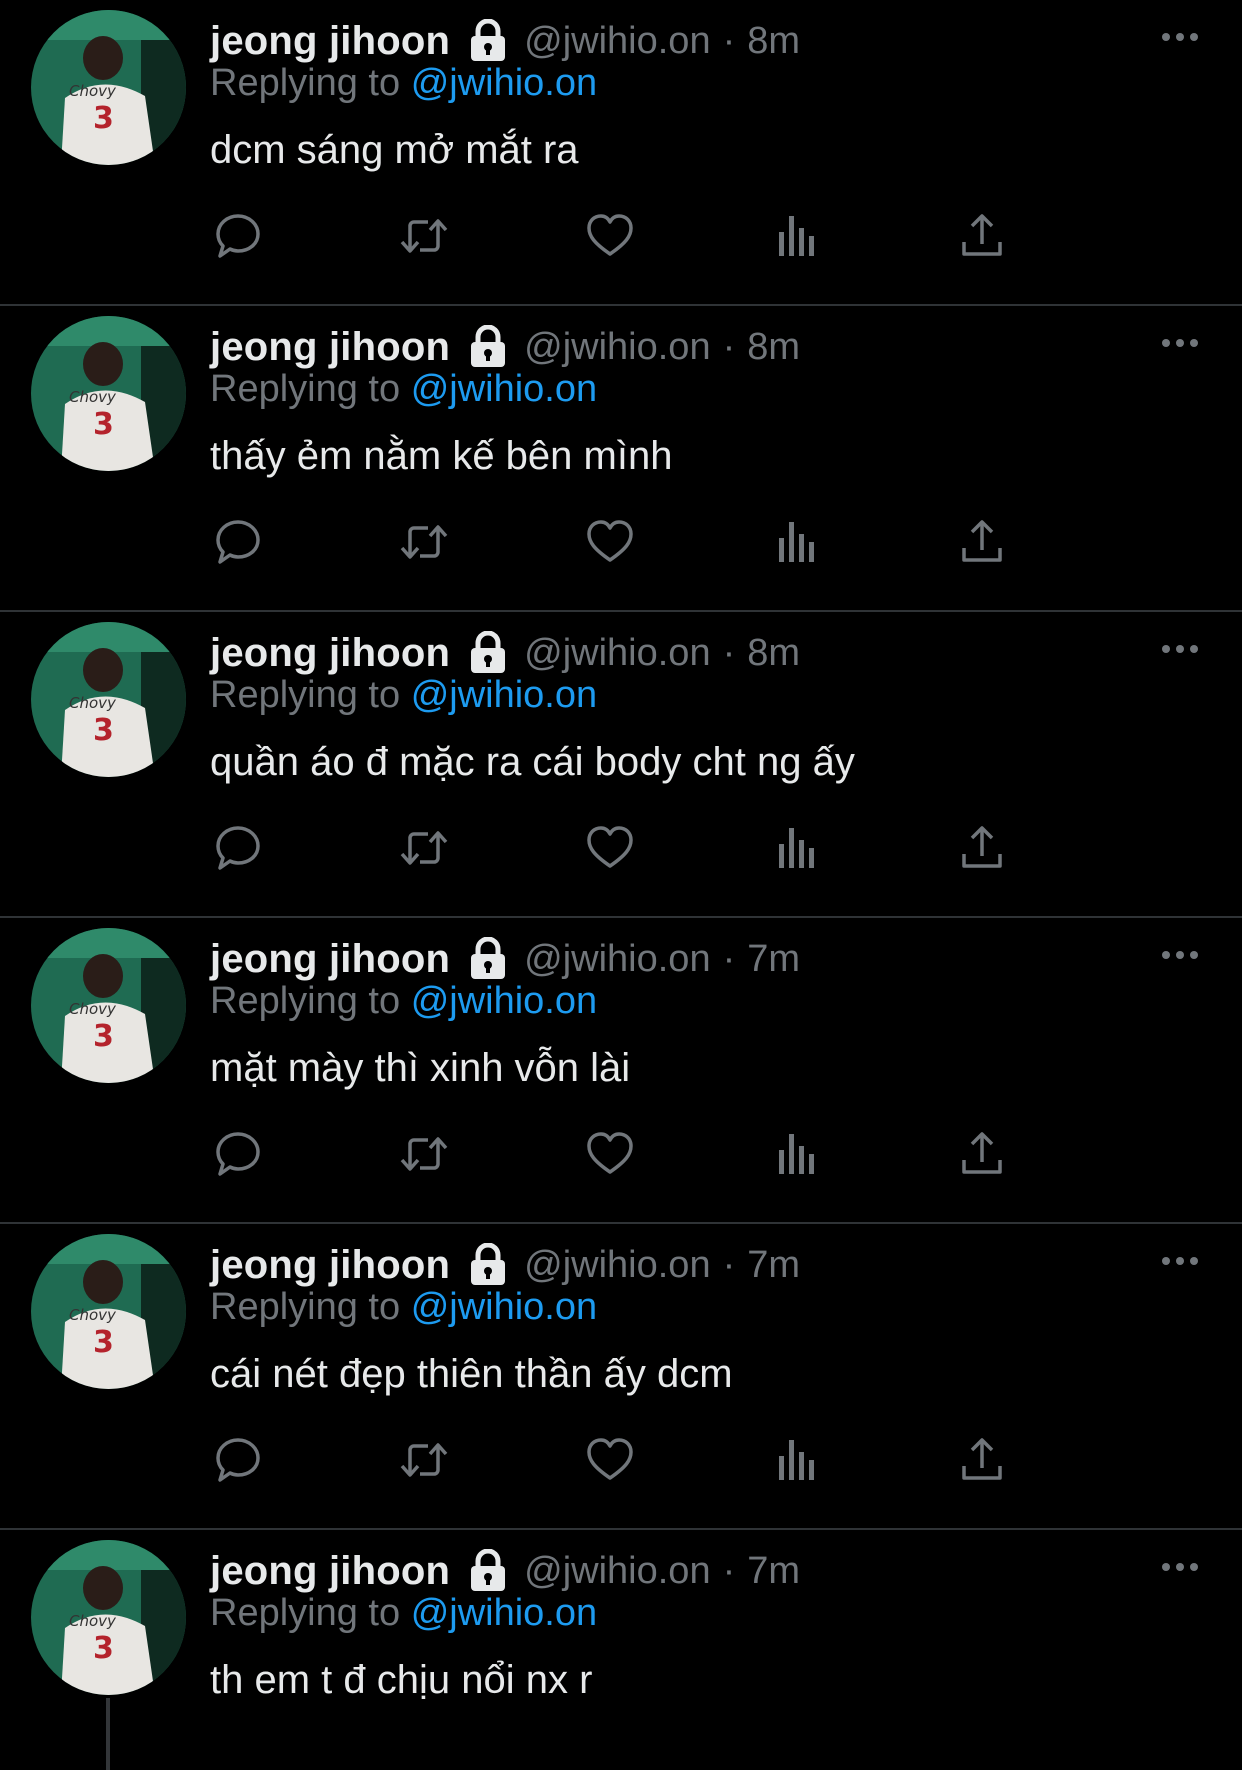 This screenshot has width=1242, height=1770. I want to click on tweet-text: mặt mày thì xinh vỗn lài, so click(420, 1068).